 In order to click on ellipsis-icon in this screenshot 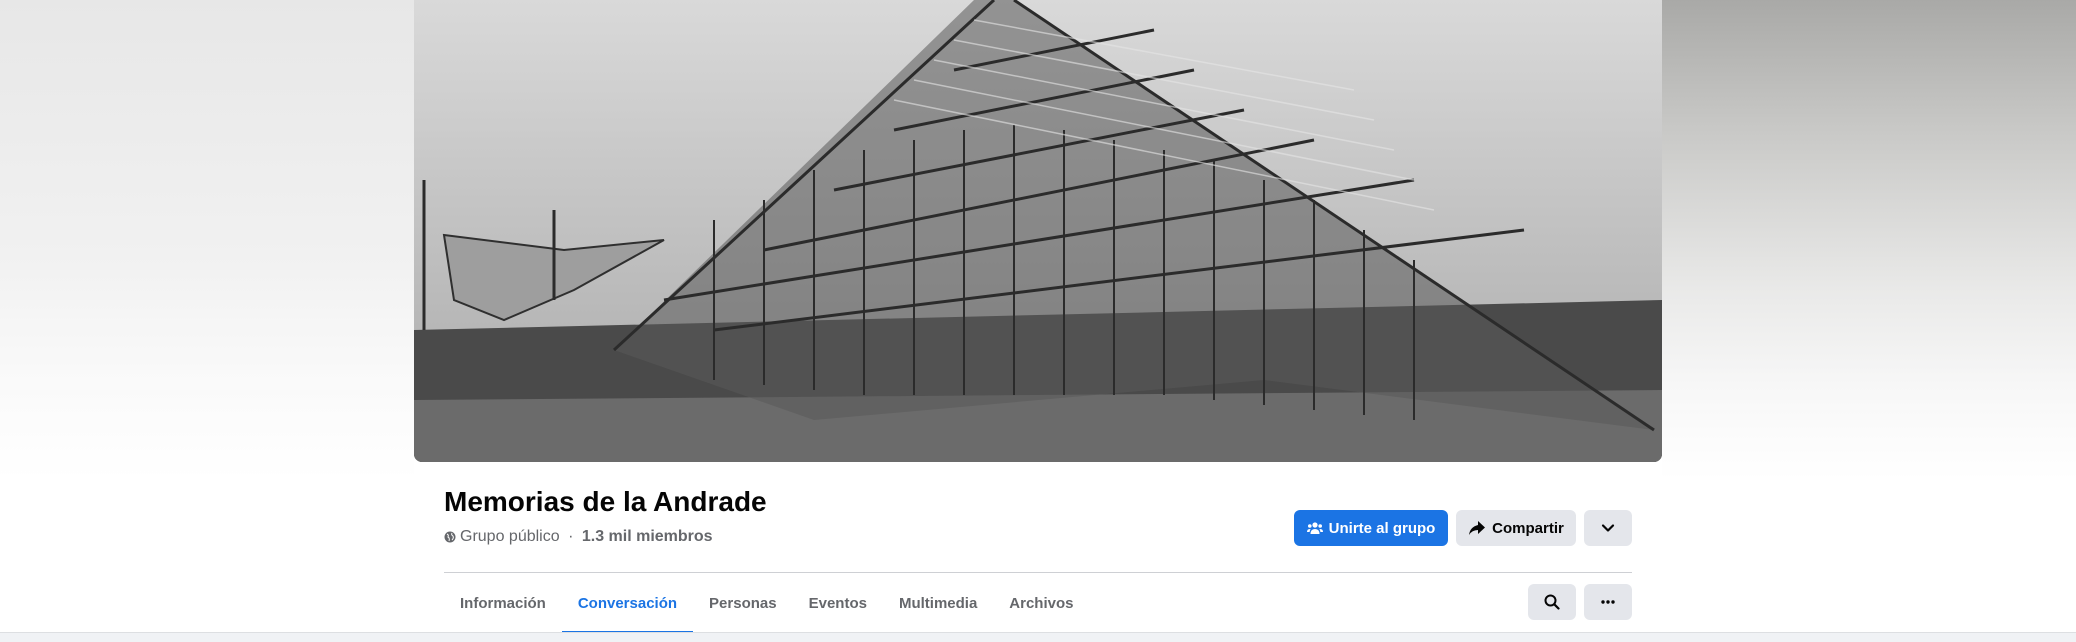, I will do `click(1608, 602)`.